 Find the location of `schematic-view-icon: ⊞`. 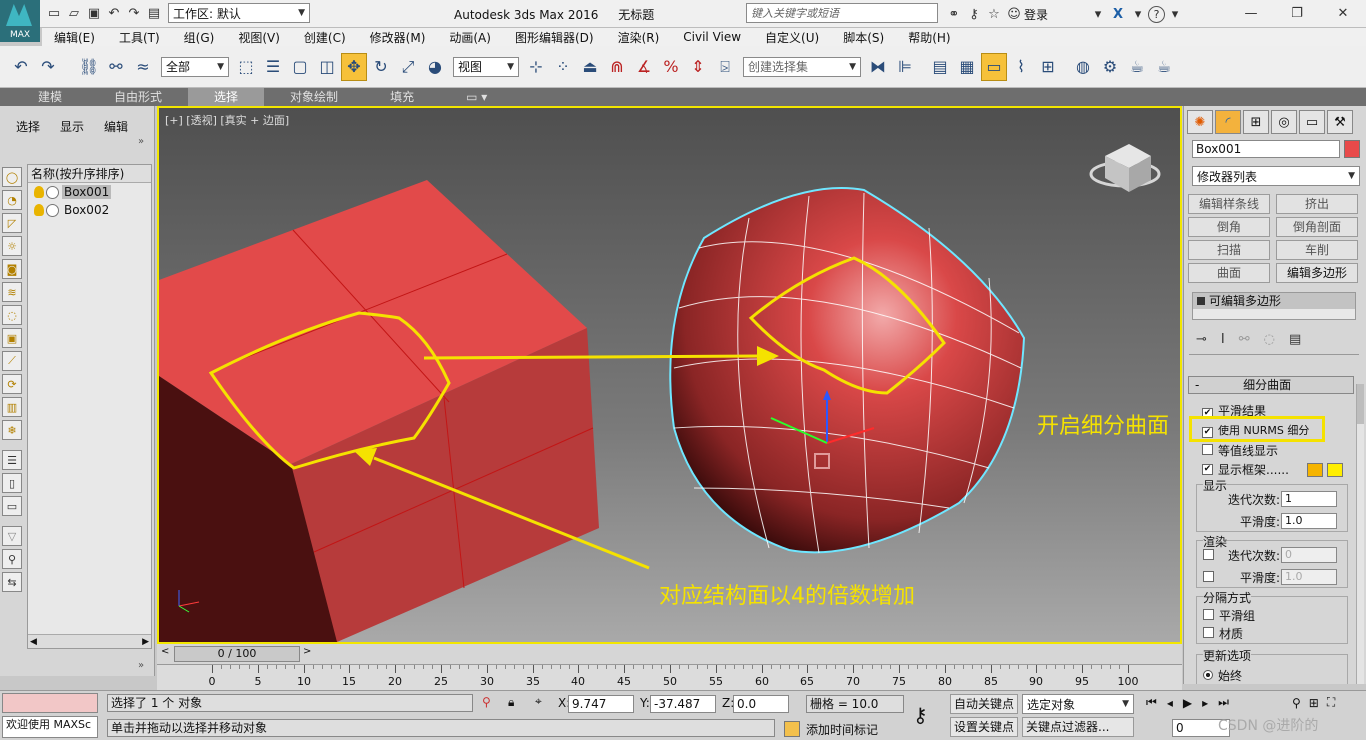

schematic-view-icon: ⊞ is located at coordinates (1048, 67).